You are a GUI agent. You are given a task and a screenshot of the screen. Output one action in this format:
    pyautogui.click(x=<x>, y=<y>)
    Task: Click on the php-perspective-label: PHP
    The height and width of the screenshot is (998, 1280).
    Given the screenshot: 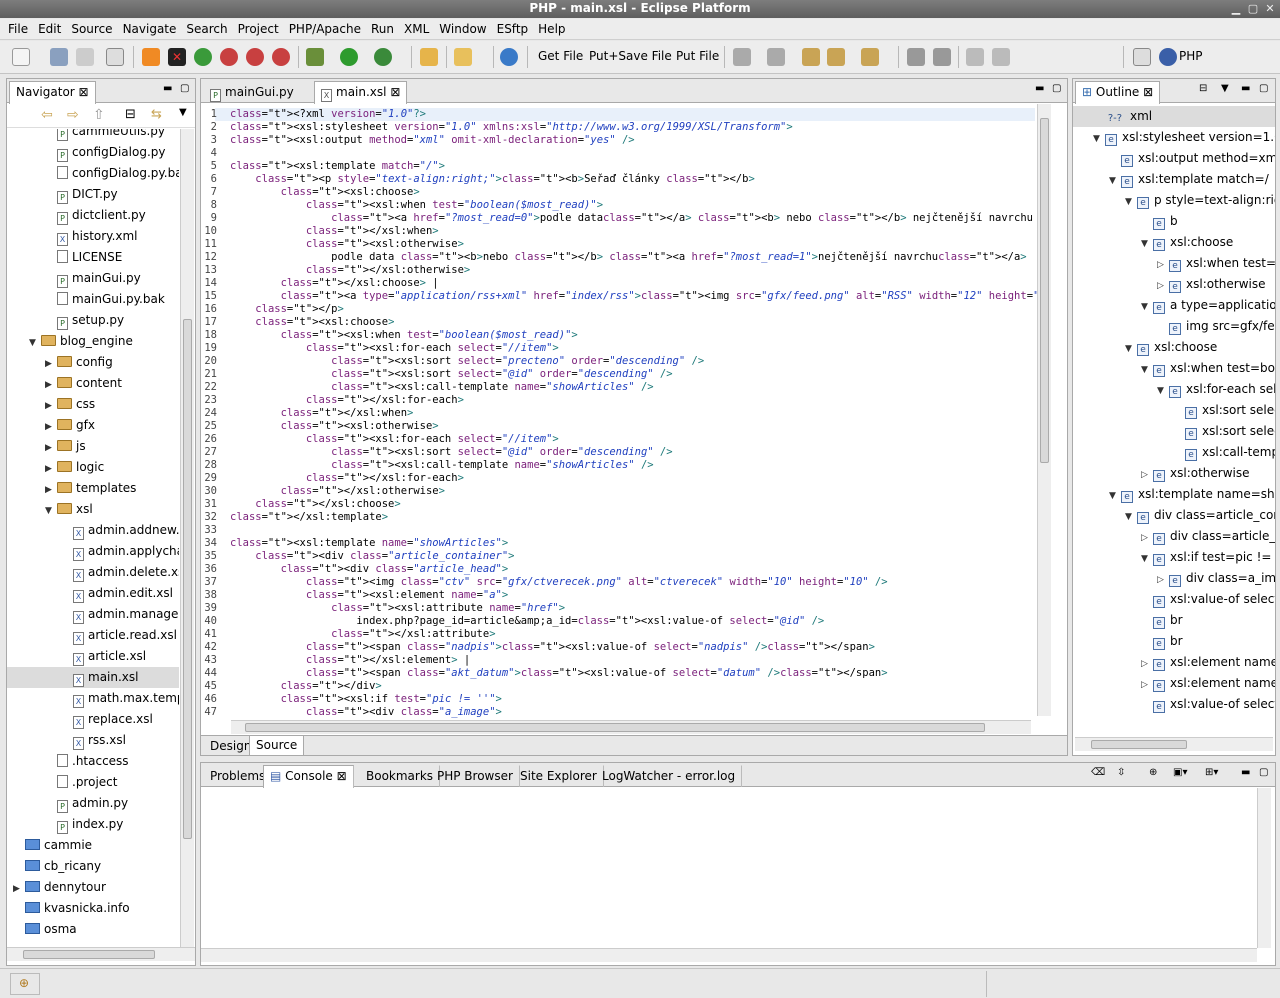 What is the action you would take?
    pyautogui.click(x=1191, y=56)
    